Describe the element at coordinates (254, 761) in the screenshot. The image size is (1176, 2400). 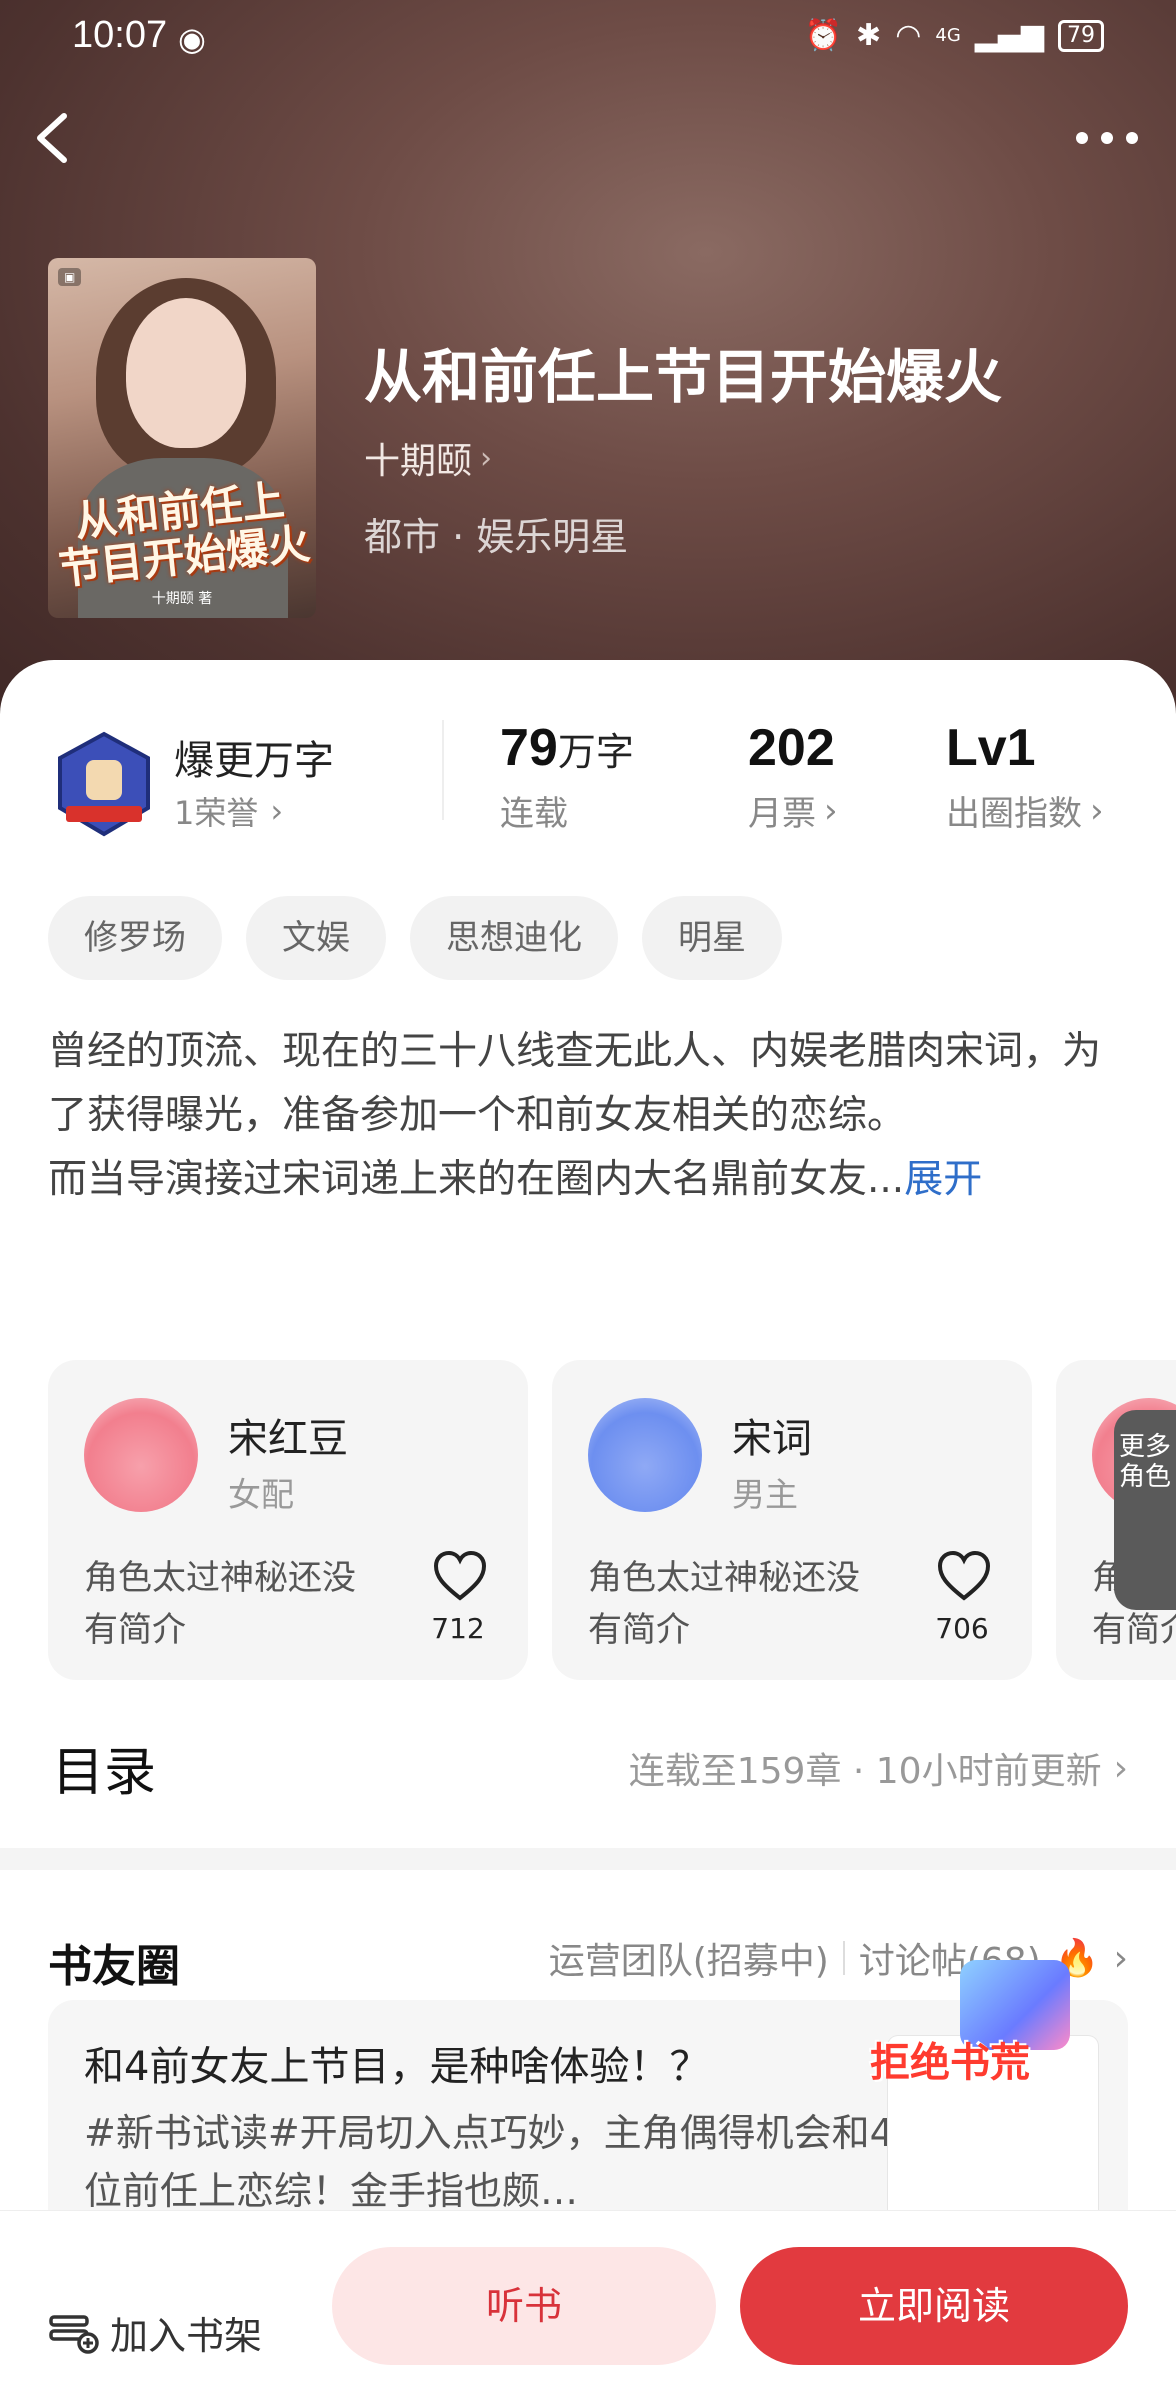
I see `honor-title: 爆更万字` at that location.